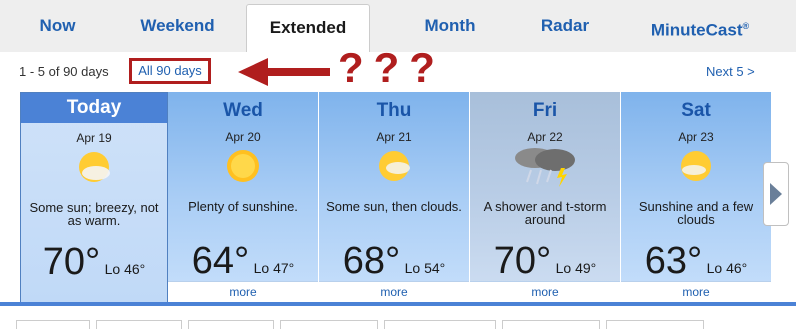 The width and height of the screenshot is (796, 329). I want to click on low-temp: Lo 49°, so click(576, 268).